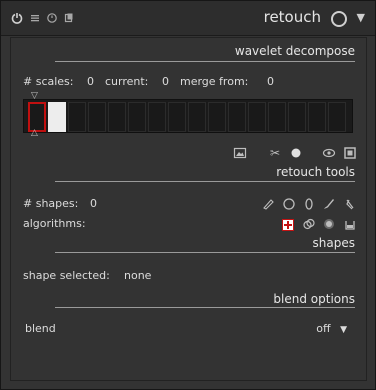  What do you see at coordinates (294, 51) in the screenshot?
I see `section-title-wavelet-decompose: wavelet decompose` at bounding box center [294, 51].